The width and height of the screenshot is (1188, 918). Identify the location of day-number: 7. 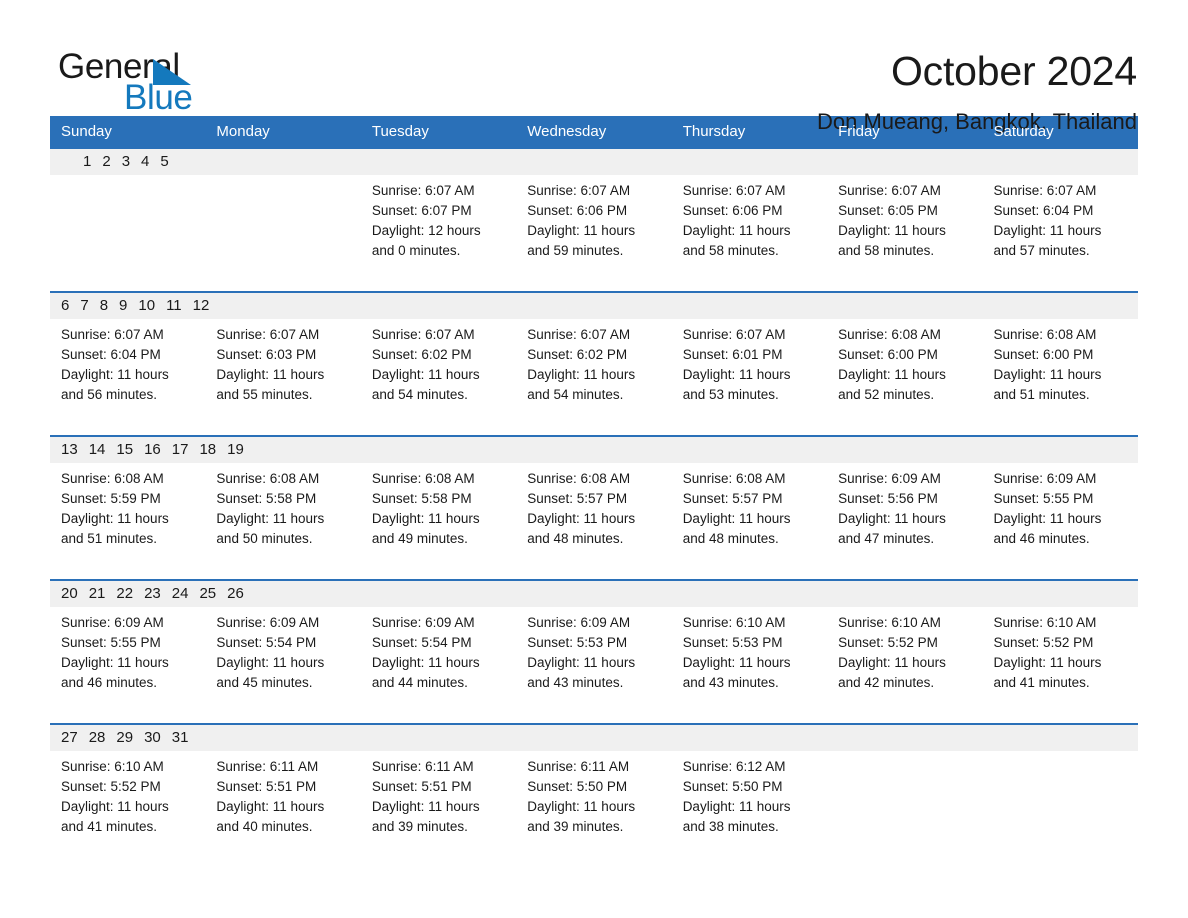
(84, 305).